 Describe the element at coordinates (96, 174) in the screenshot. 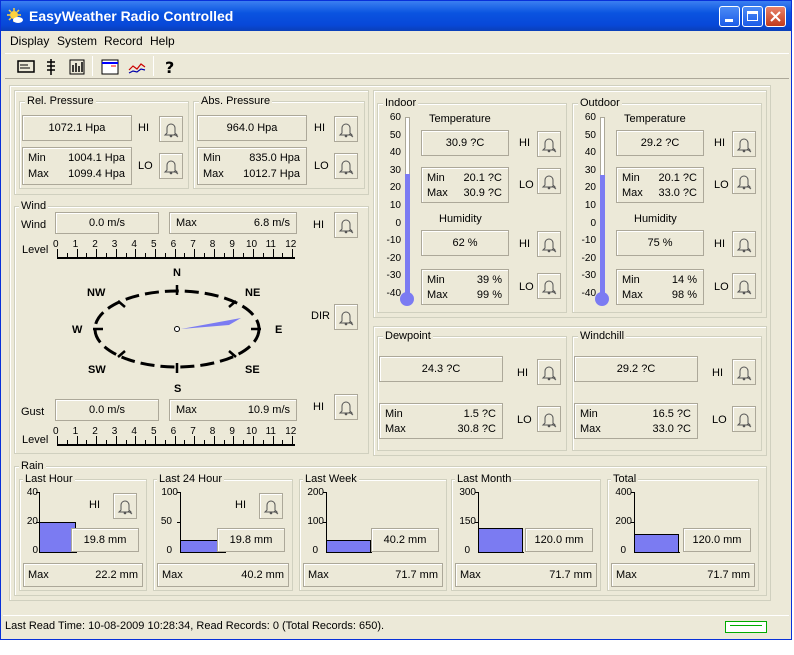

I see `rel-max-value: 1099.4 Hpa` at that location.